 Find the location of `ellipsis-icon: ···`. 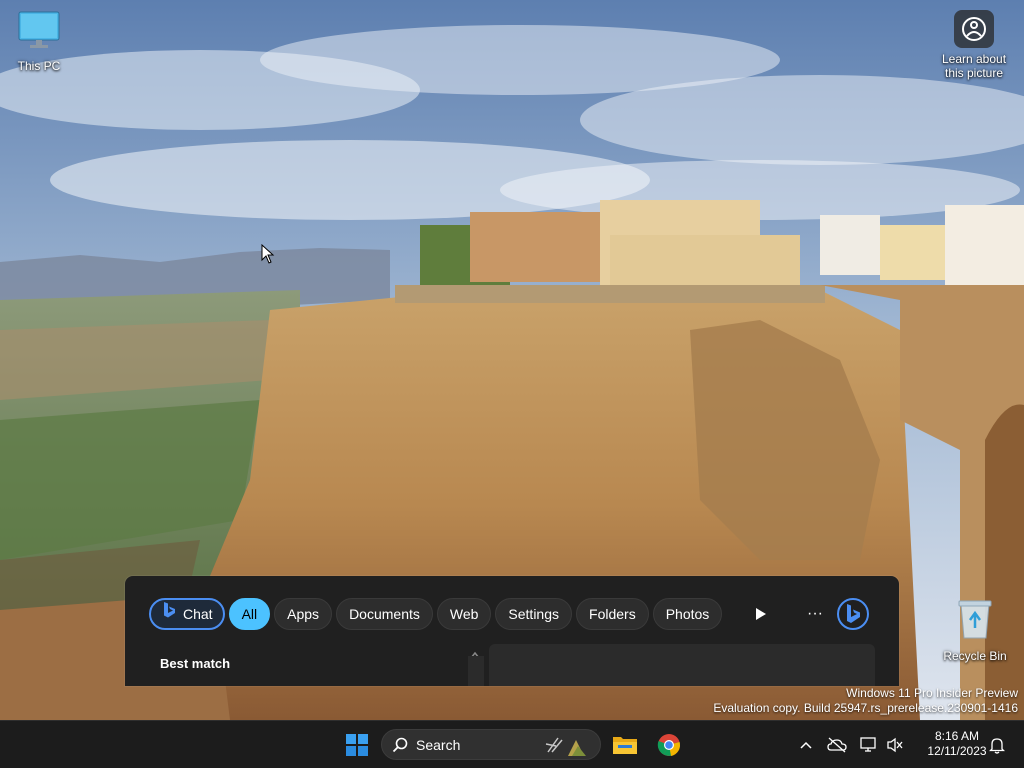

ellipsis-icon: ··· is located at coordinates (815, 613).